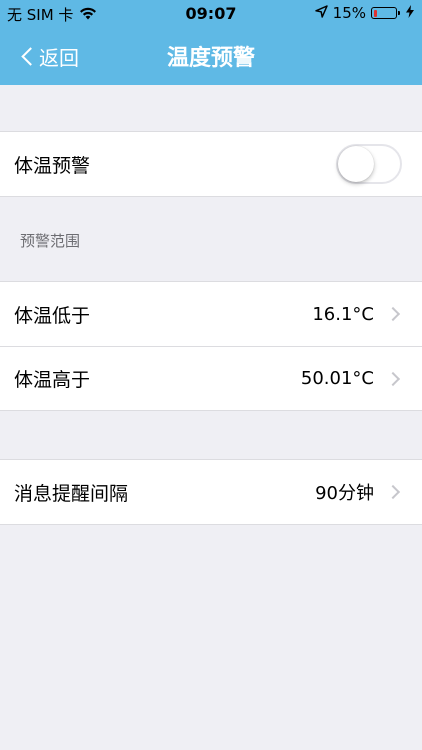  I want to click on location-arrow-icon, so click(321, 13).